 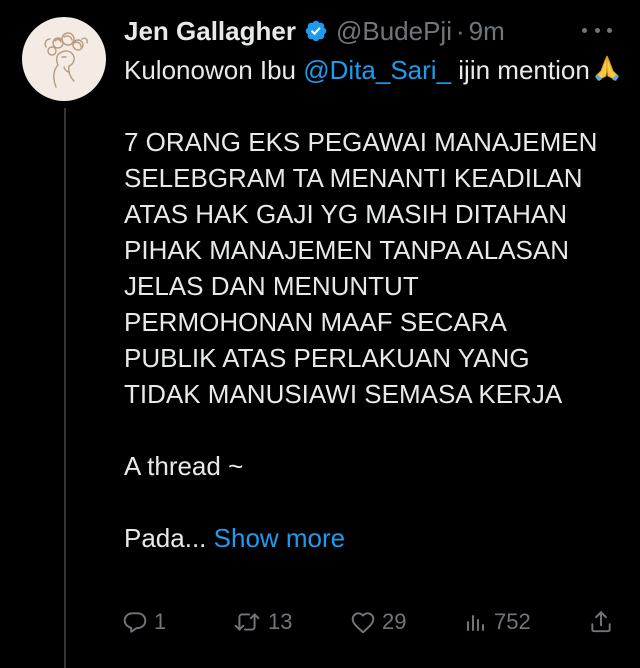 I want to click on timestamp: 9m, so click(x=487, y=31).